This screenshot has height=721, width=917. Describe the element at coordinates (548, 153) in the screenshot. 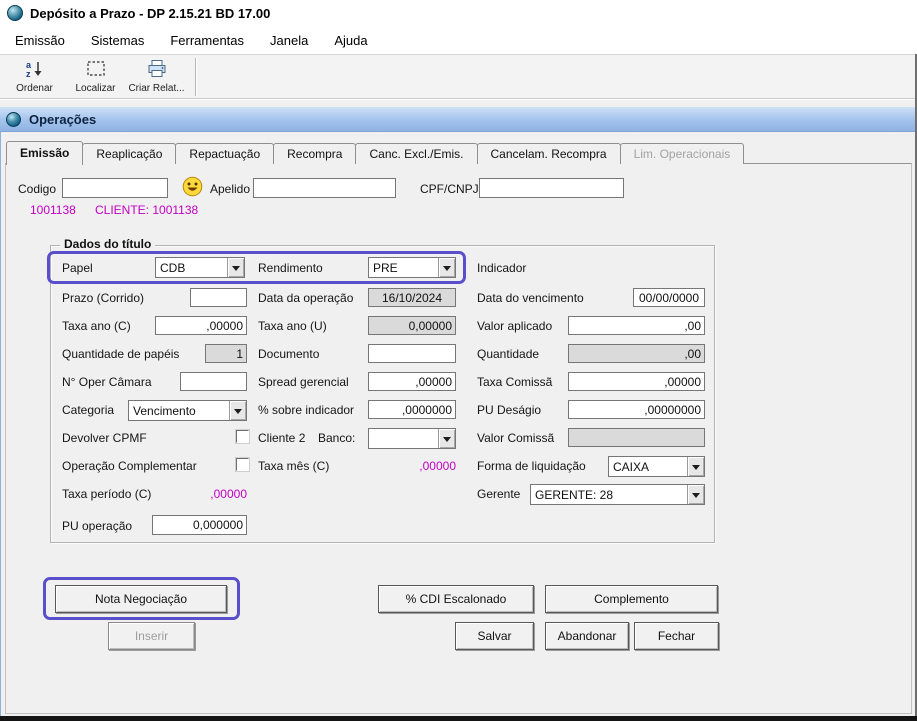

I see `tab-cancelam-recompra: Cancelam. Recompra` at that location.